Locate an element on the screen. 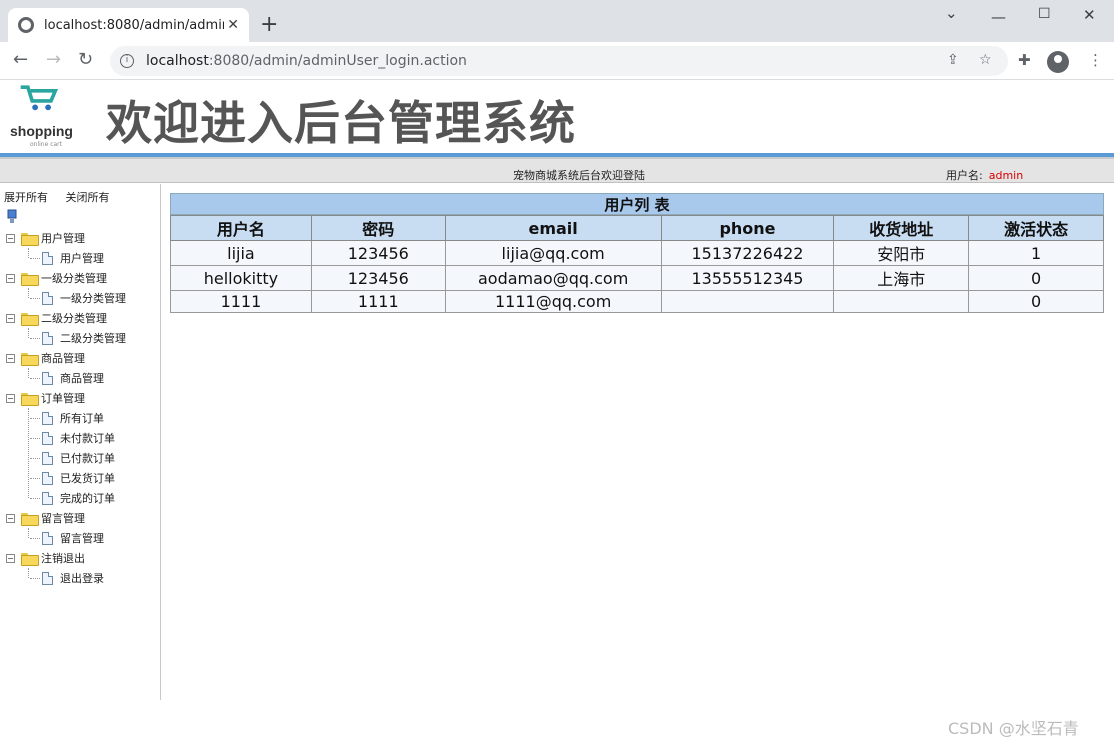 The height and width of the screenshot is (744, 1114). table-cell: lijia is located at coordinates (241, 253).